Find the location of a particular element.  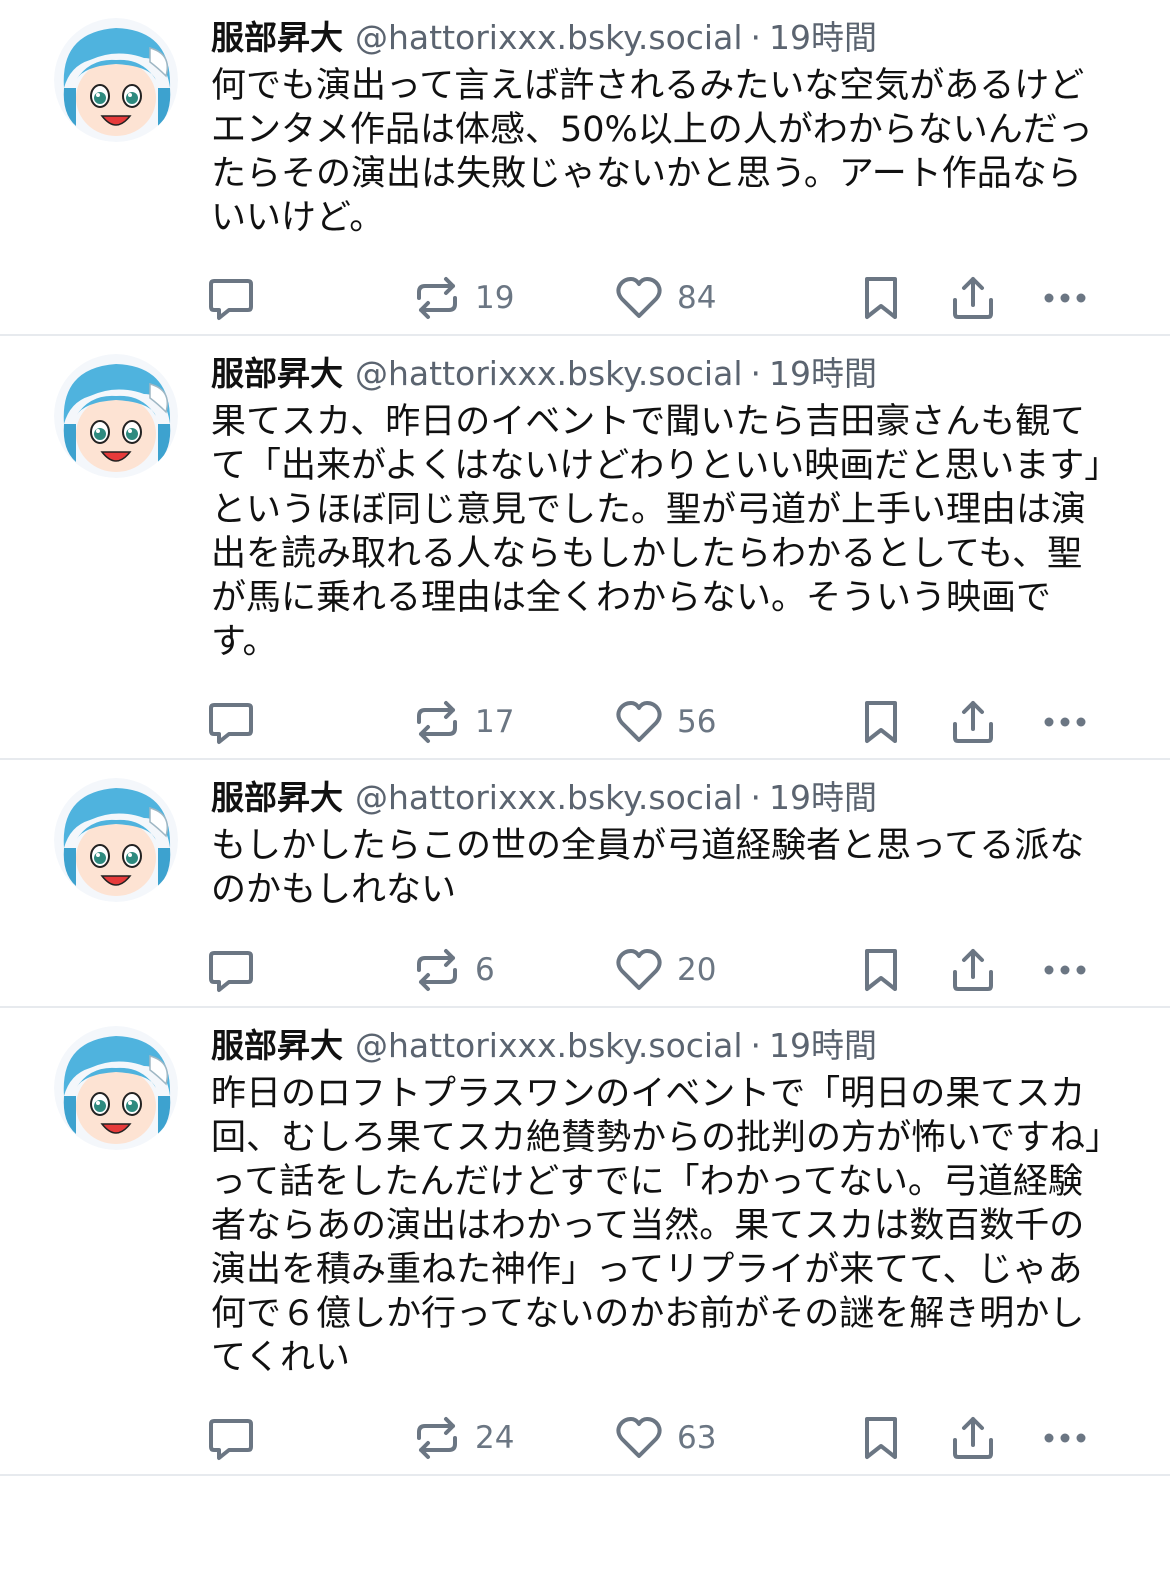

repost-count: 17 is located at coordinates (495, 722).